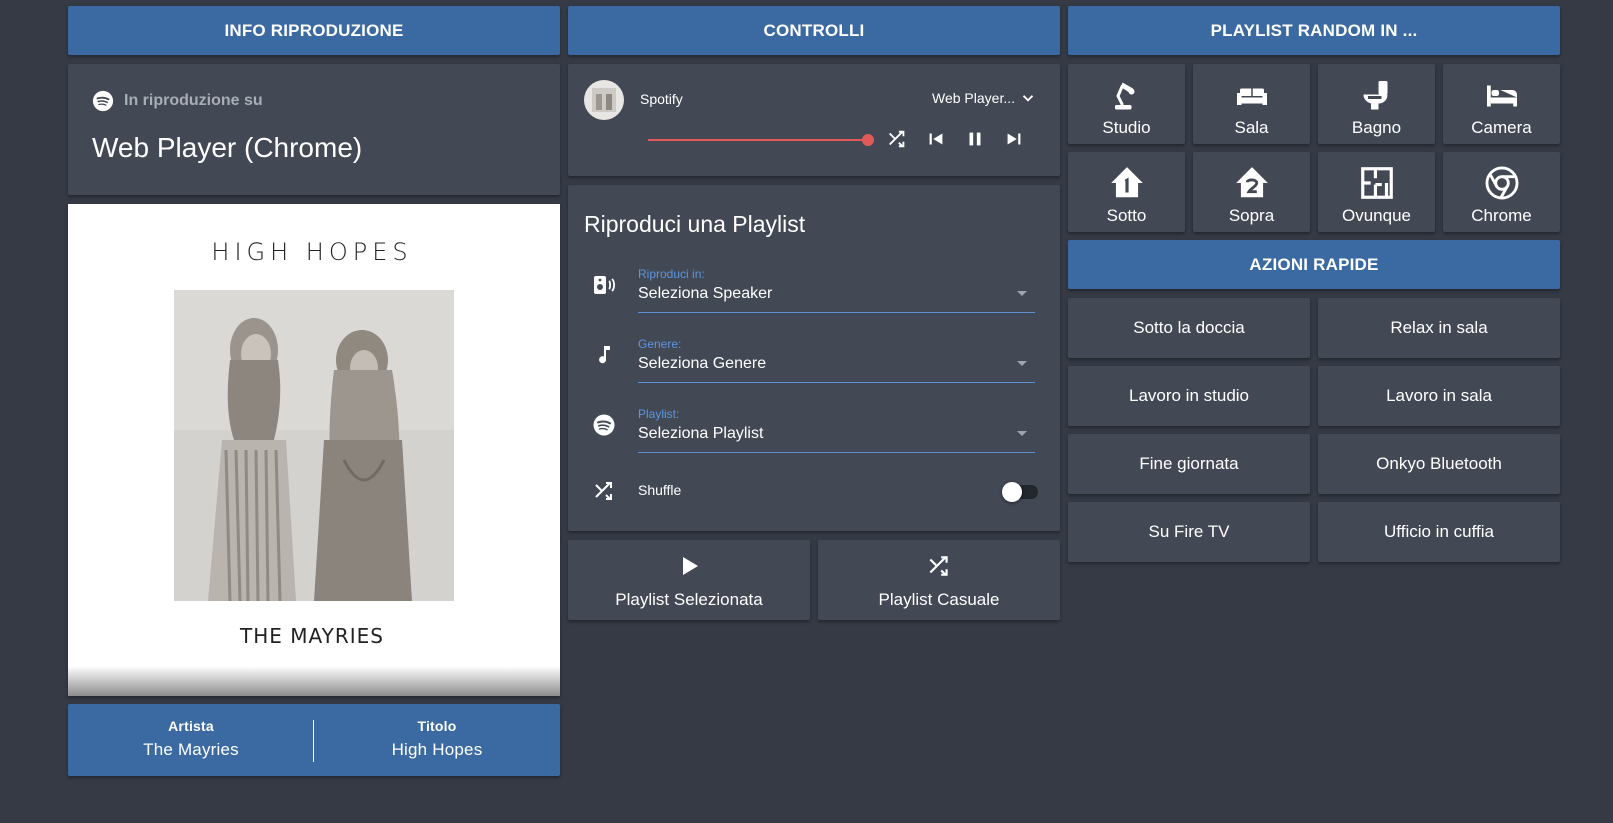 This screenshot has height=823, width=1613. What do you see at coordinates (939, 580) in the screenshot?
I see `play-random-button: Playlist Casuale` at bounding box center [939, 580].